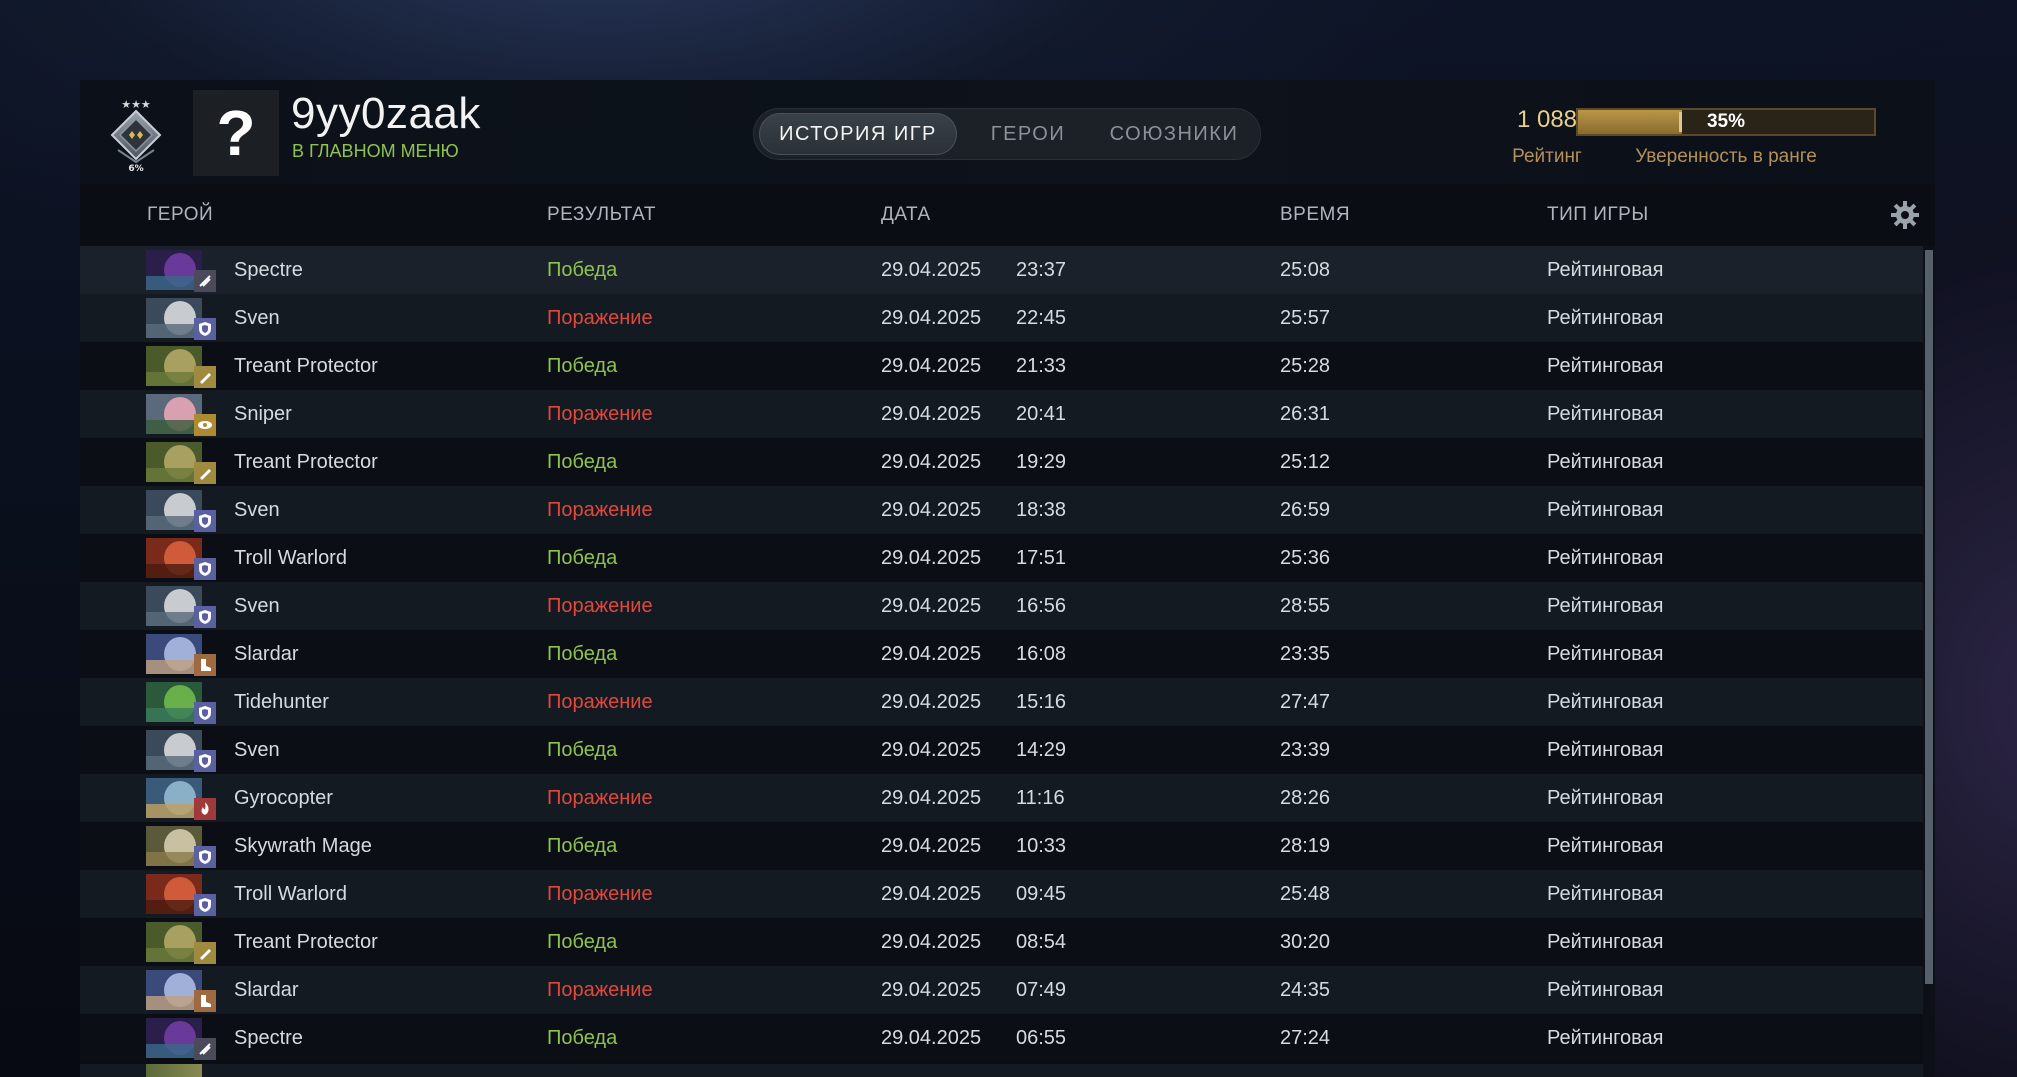 The image size is (2017, 1077). What do you see at coordinates (1305, 414) in the screenshot?
I see `match-duration: 26:31` at bounding box center [1305, 414].